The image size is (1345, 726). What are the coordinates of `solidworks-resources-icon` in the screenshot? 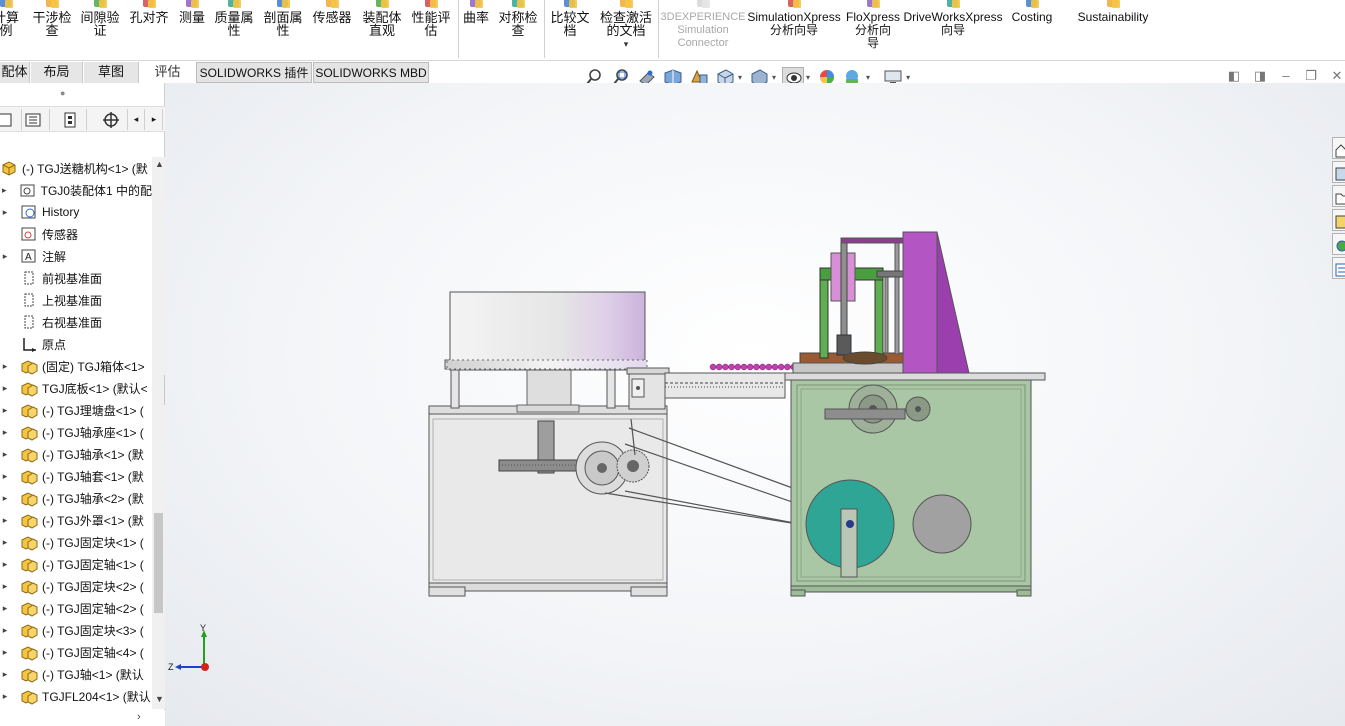 It's located at (1338, 148).